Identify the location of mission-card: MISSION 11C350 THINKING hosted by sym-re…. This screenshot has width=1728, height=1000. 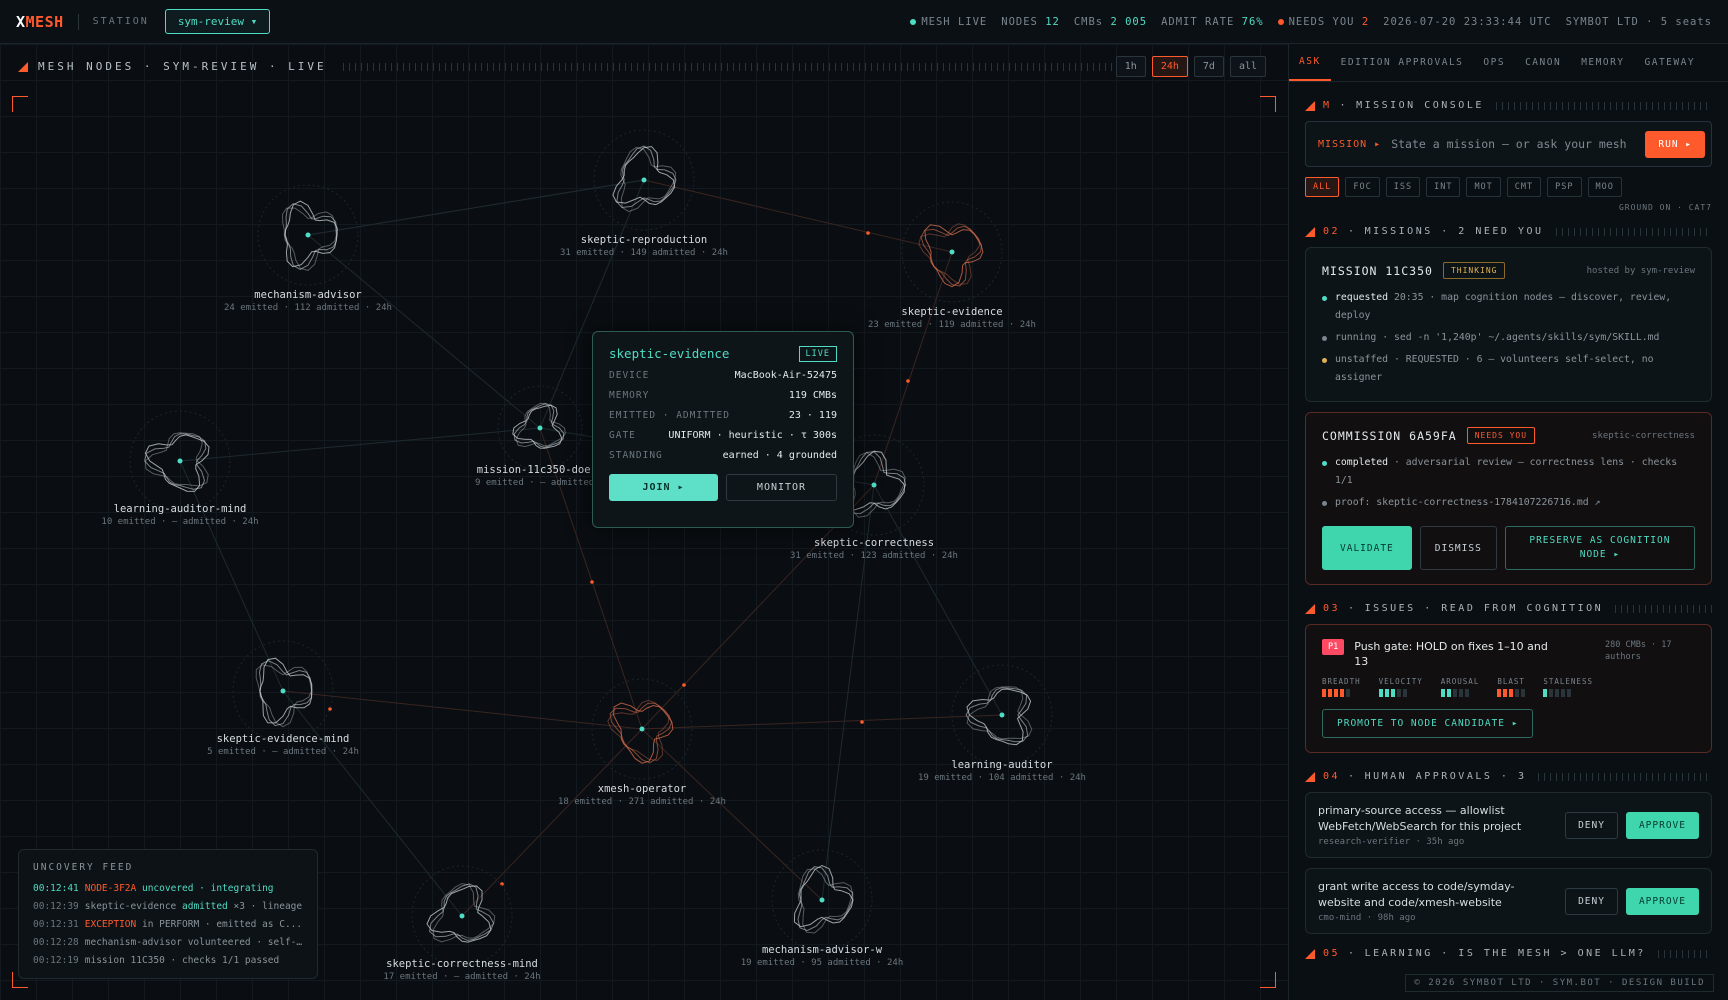
(1508, 324).